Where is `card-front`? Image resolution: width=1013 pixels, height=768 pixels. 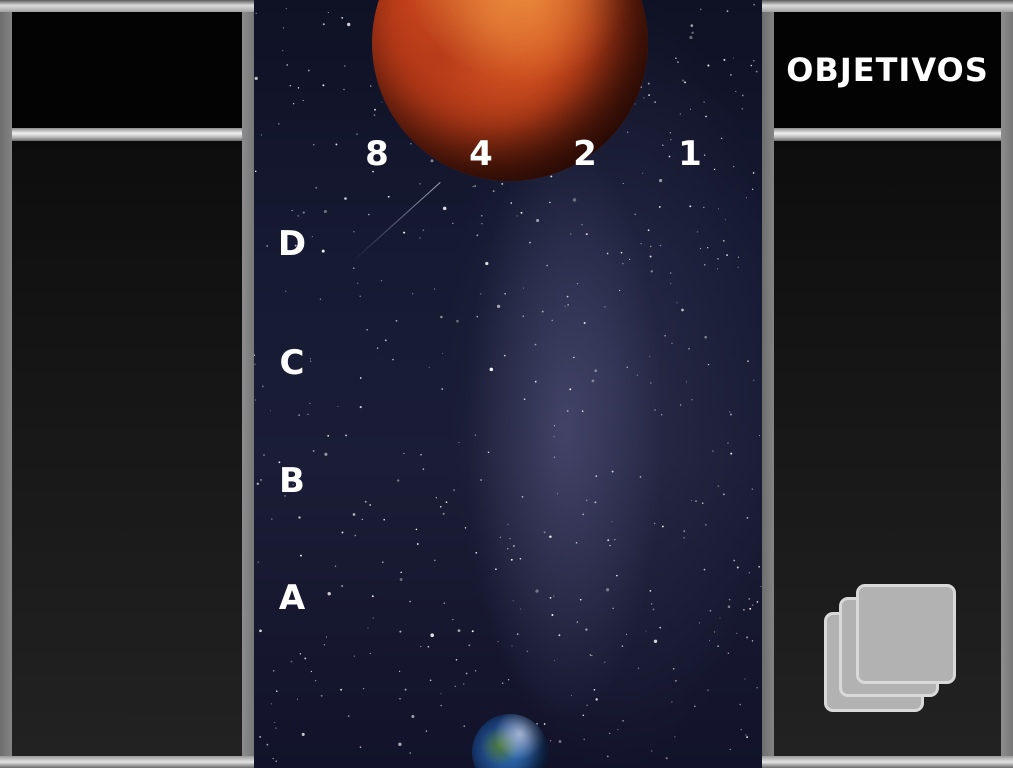 card-front is located at coordinates (906, 634).